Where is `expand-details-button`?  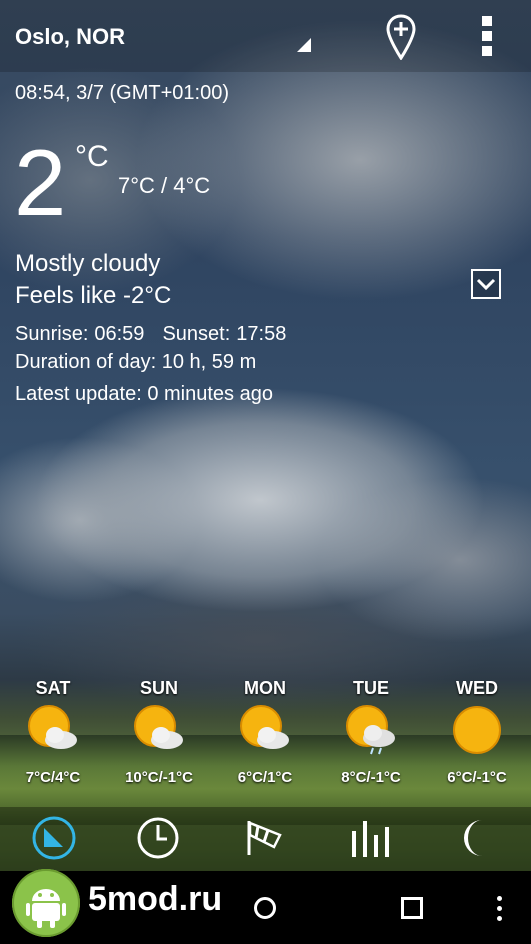
expand-details-button is located at coordinates (486, 284).